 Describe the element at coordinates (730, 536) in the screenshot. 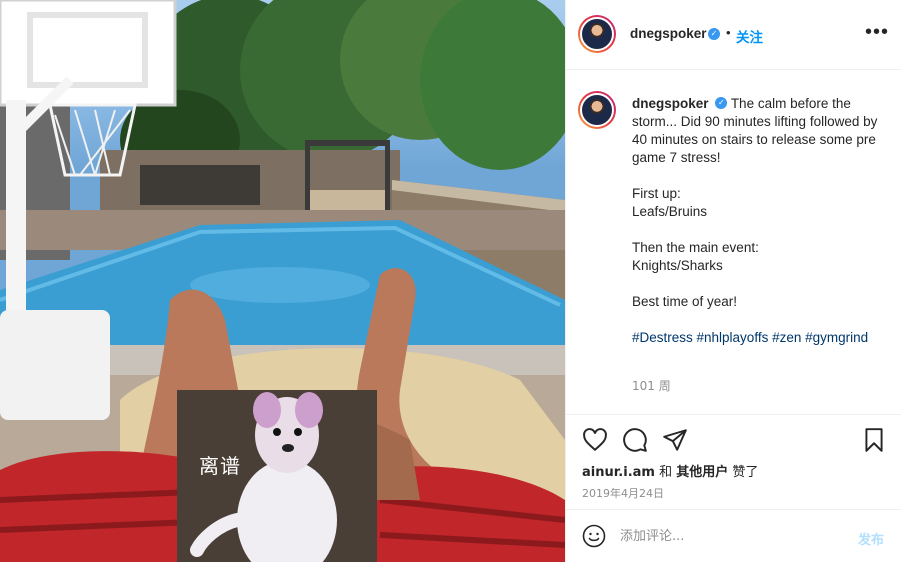

I see `comment-input` at that location.